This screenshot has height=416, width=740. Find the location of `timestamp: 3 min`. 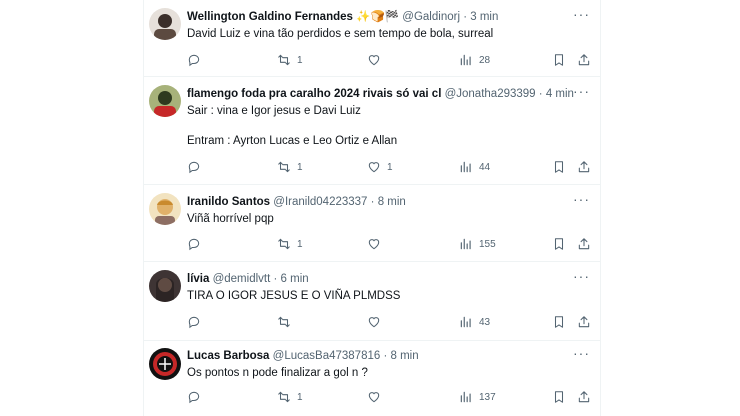

timestamp: 3 min is located at coordinates (484, 17).